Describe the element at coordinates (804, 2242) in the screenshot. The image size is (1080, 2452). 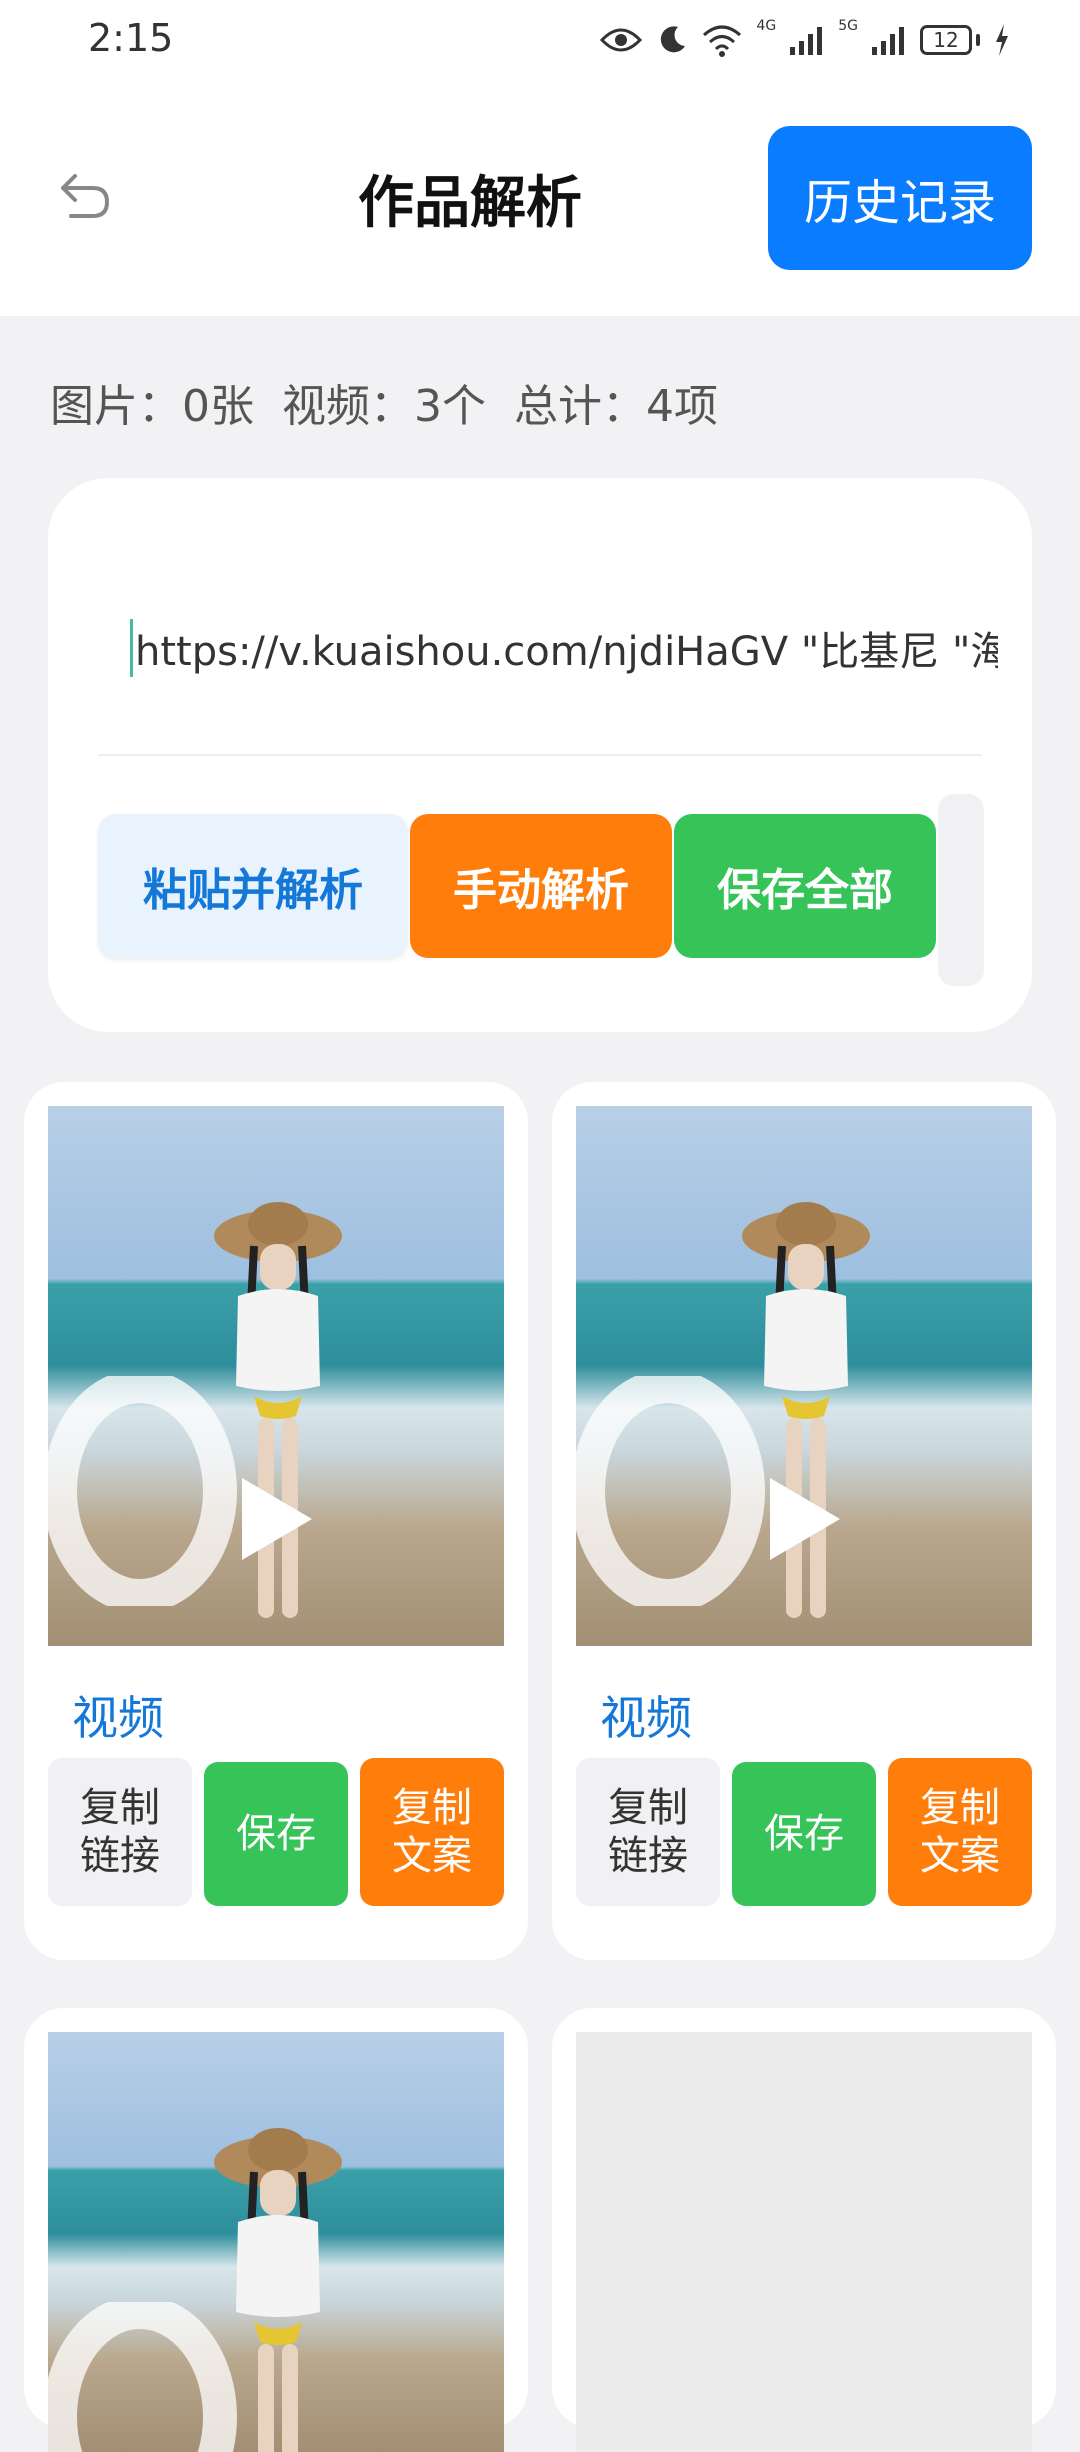
I see `image-placeholder` at that location.